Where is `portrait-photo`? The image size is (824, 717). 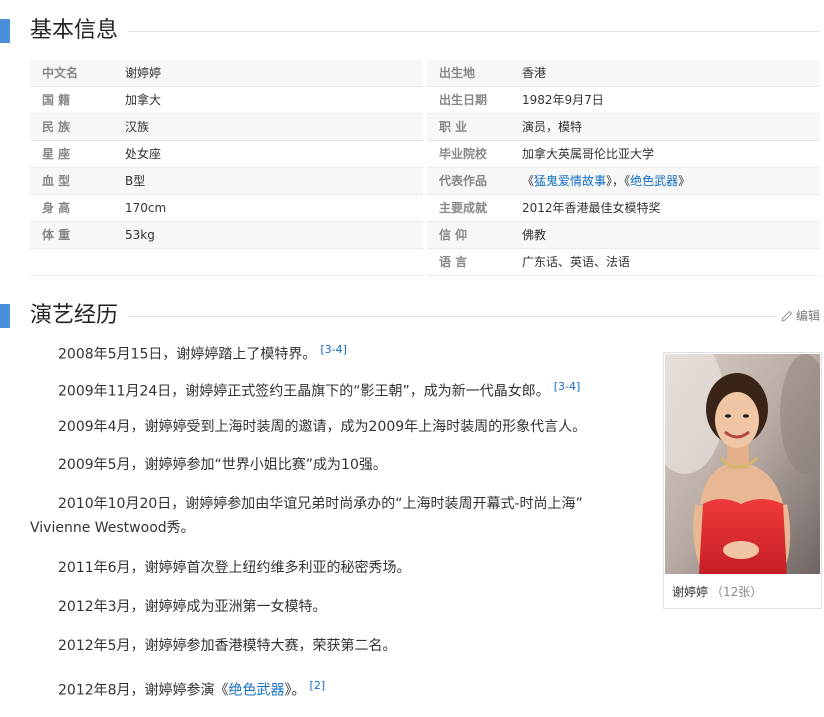 portrait-photo is located at coordinates (742, 464).